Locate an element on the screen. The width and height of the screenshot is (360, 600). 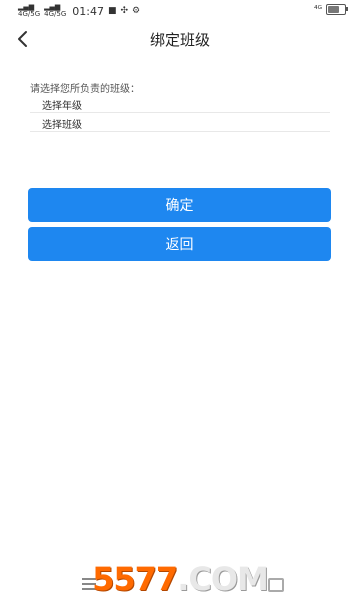
status-right: ⁴ᴳ is located at coordinates (331, 9).